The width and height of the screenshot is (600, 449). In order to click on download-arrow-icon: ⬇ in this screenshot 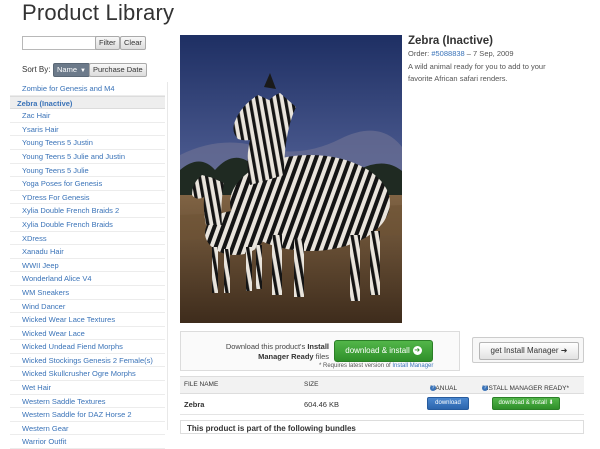, I will do `click(551, 403)`.